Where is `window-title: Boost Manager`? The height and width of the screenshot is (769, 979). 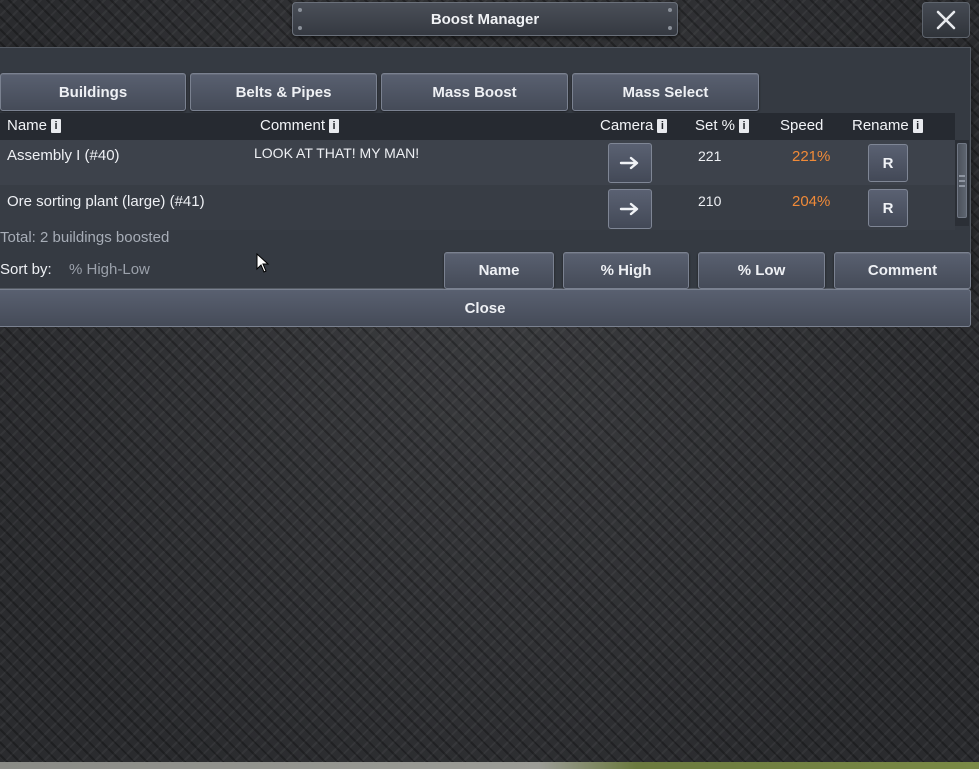 window-title: Boost Manager is located at coordinates (485, 19).